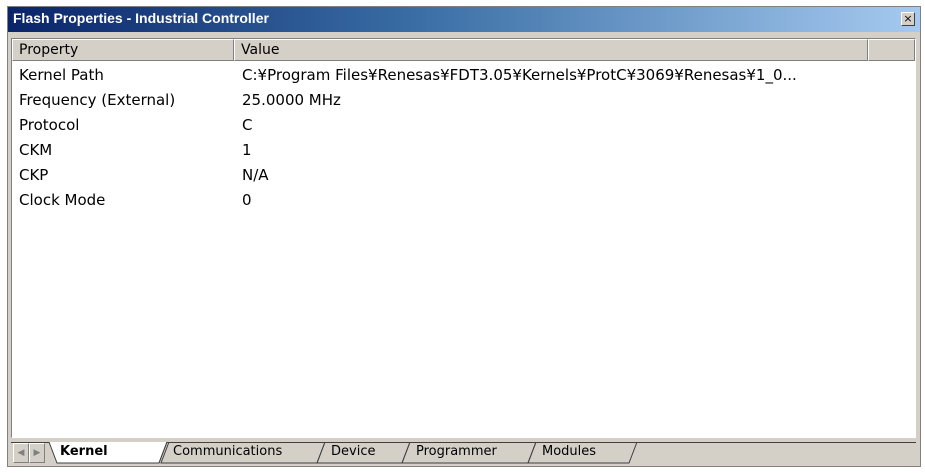 The width and height of the screenshot is (925, 473). I want to click on tab-communications: Communications, so click(227, 452).